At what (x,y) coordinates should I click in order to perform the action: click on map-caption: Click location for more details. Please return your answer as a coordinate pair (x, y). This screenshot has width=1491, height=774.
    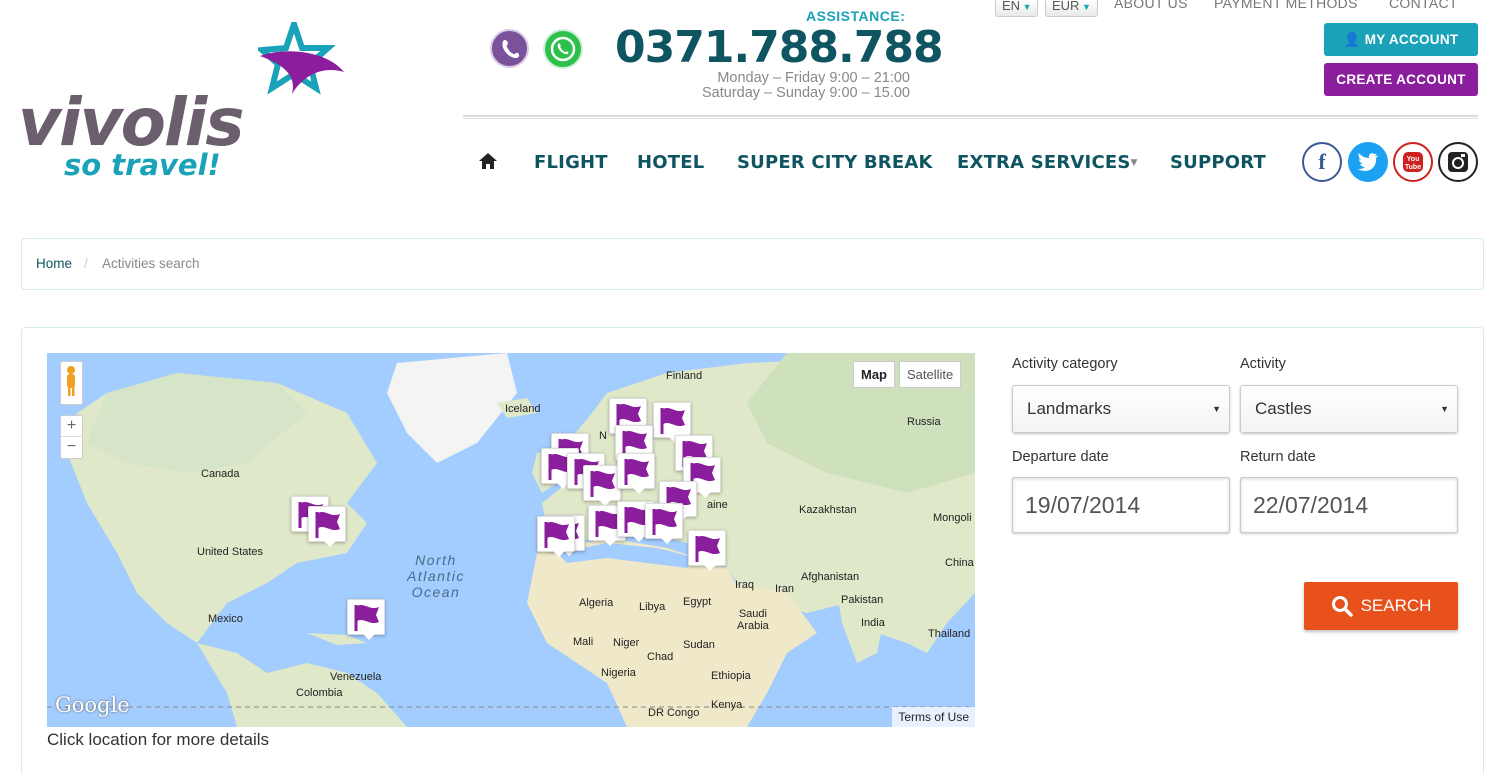
    Looking at the image, I should click on (158, 739).